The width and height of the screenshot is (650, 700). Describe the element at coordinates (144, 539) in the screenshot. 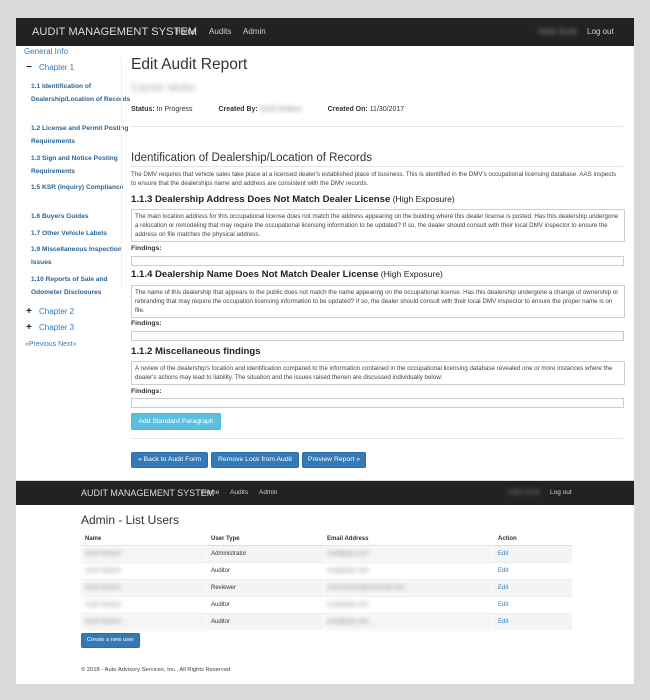

I see `column-header-name: Name` at that location.